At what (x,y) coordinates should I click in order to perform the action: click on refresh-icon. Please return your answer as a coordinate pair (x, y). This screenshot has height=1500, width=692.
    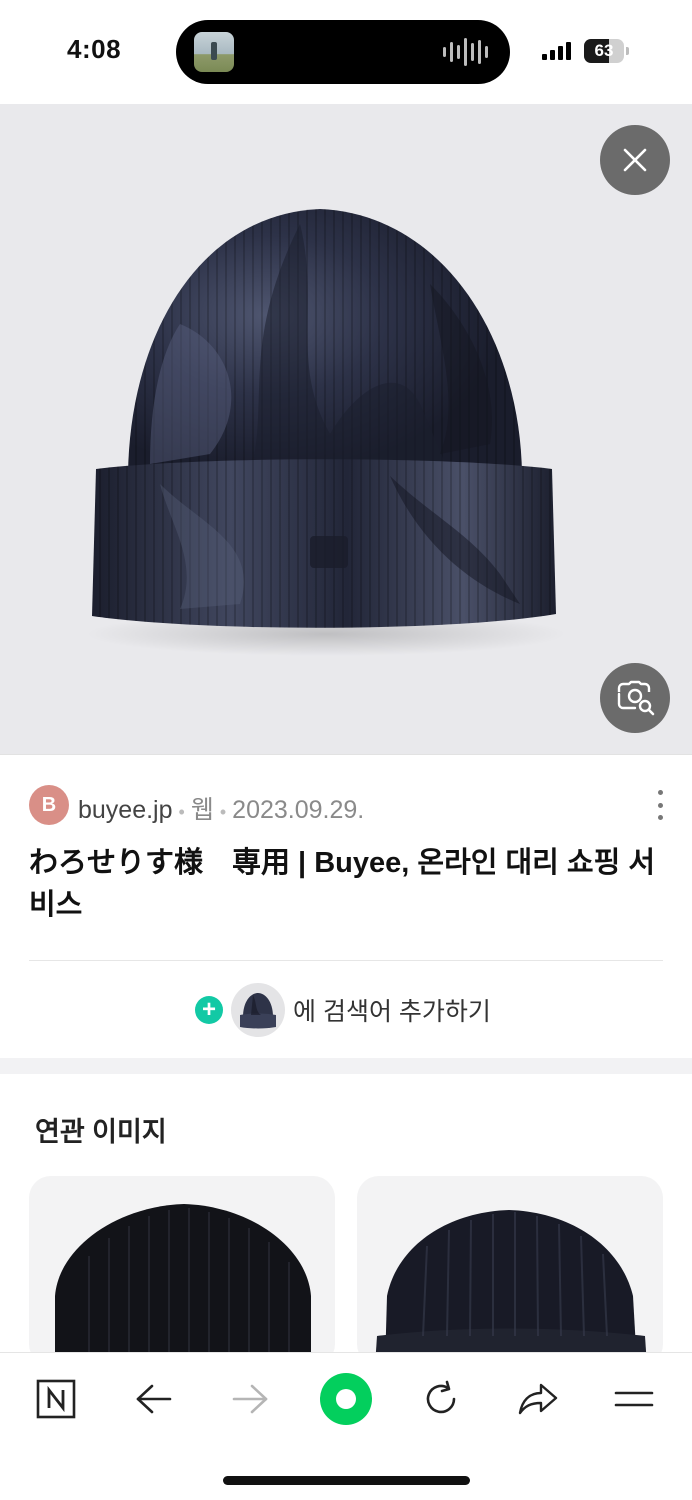
    Looking at the image, I should click on (441, 1397).